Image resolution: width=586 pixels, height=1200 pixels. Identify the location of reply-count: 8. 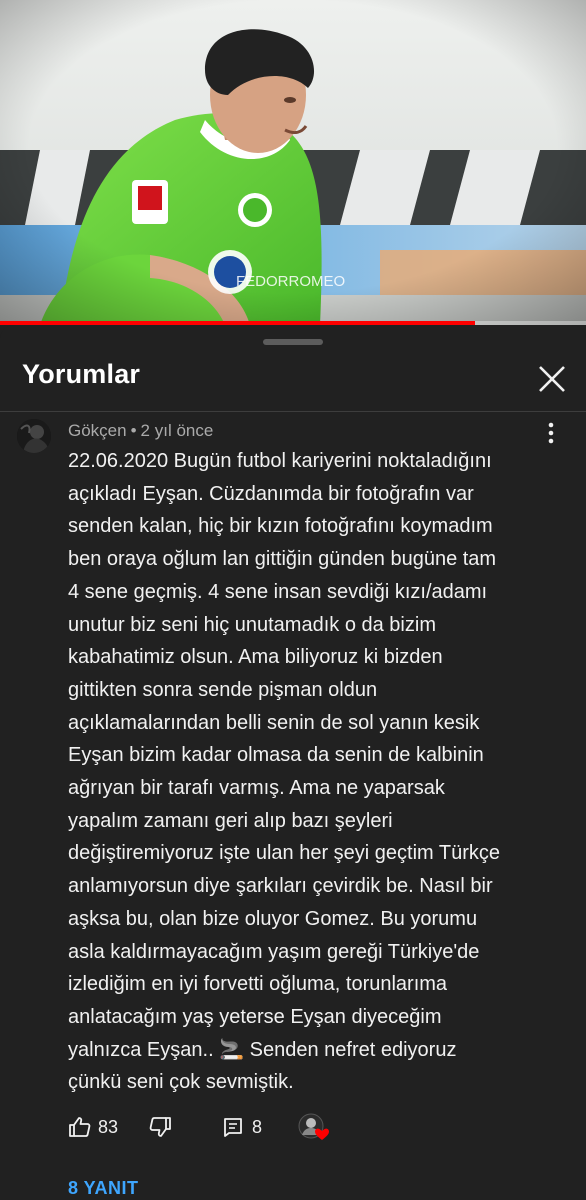
(257, 1126).